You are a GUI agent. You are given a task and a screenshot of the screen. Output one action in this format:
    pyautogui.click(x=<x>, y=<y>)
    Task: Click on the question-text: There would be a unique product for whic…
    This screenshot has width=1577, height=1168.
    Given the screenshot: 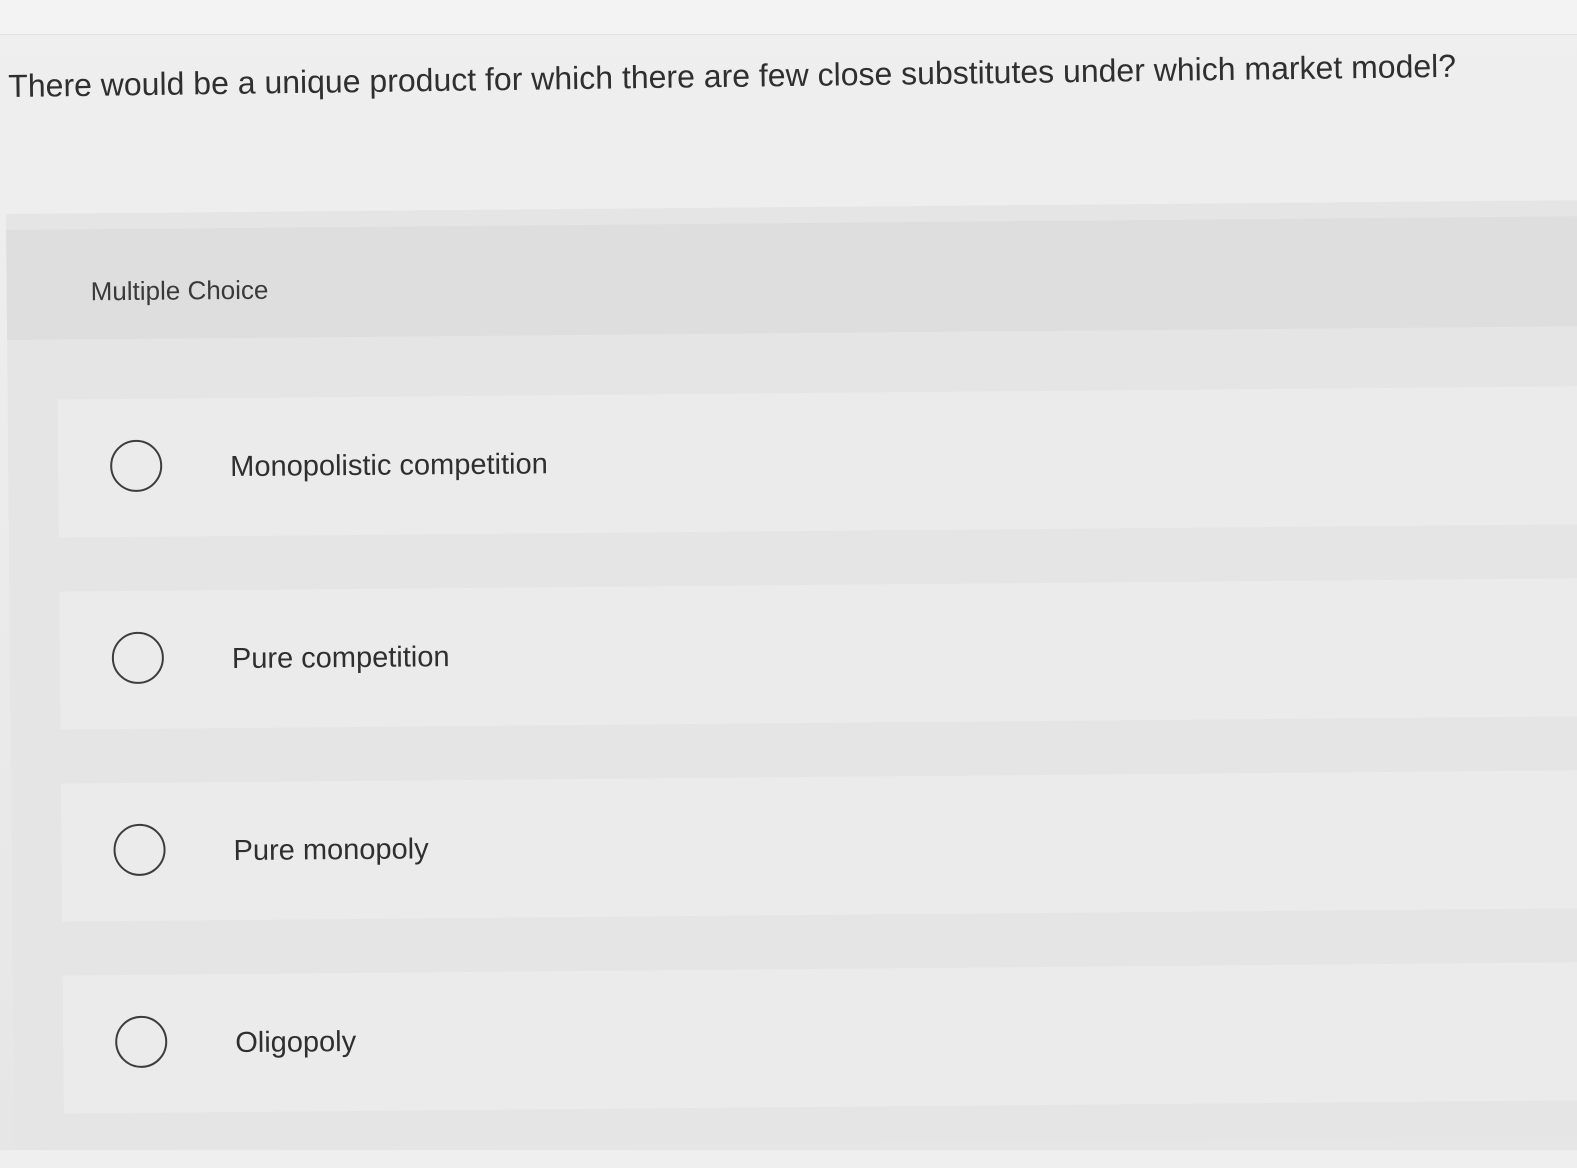 What is the action you would take?
    pyautogui.click(x=732, y=75)
    